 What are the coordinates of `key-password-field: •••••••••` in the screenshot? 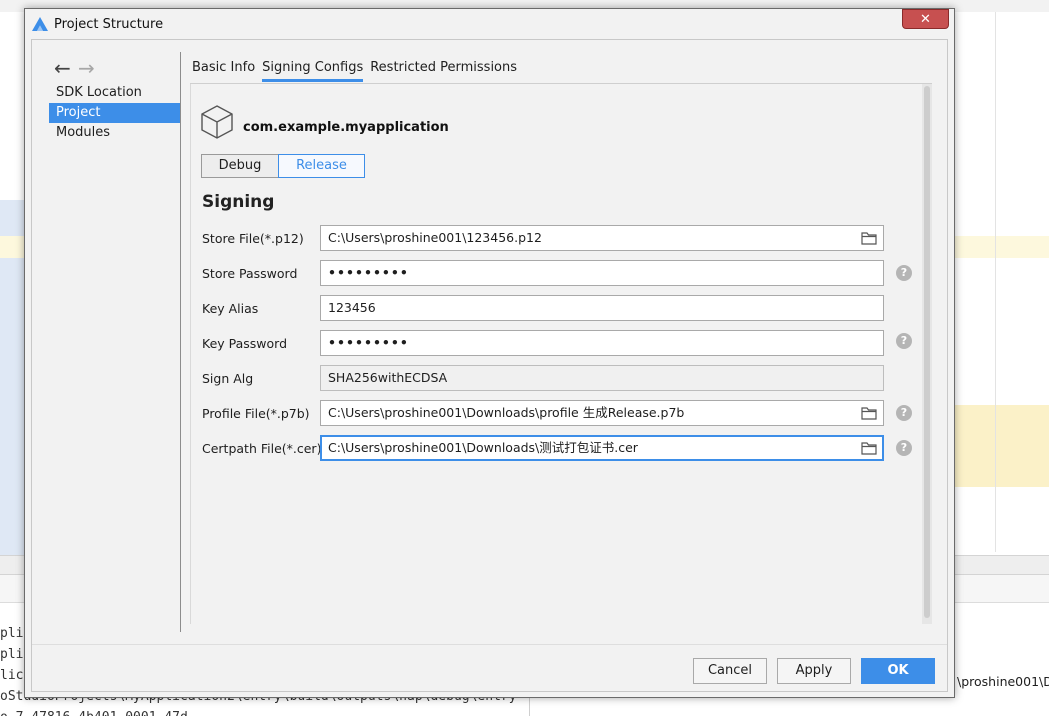 It's located at (602, 343).